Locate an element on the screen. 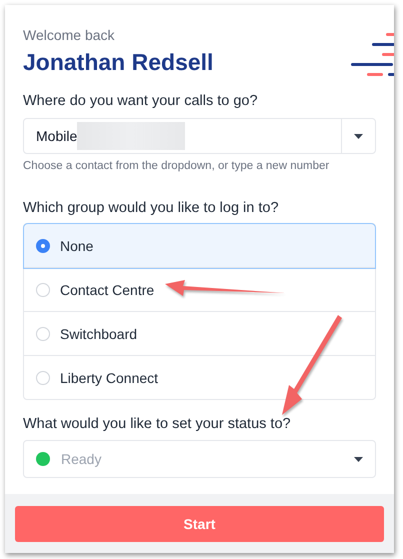  field-label: Which group would you like to log in to? is located at coordinates (151, 208).